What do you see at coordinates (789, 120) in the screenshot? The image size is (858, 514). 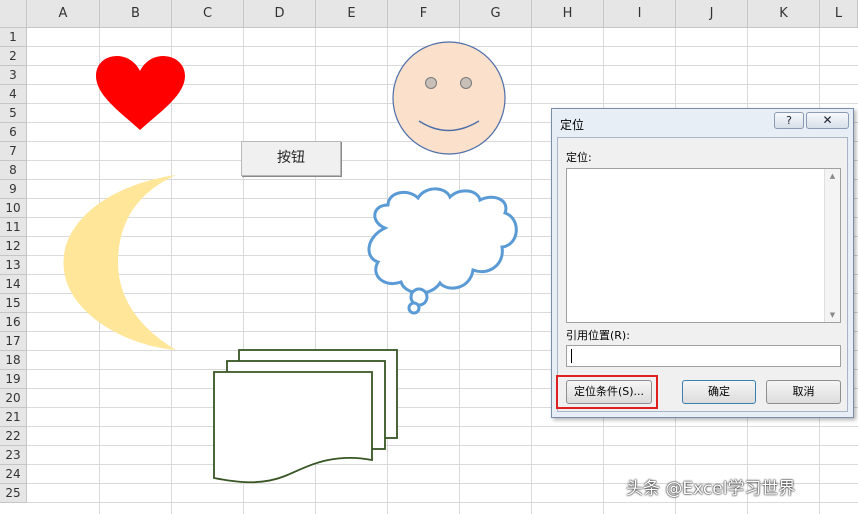 I see `help-button: ?` at bounding box center [789, 120].